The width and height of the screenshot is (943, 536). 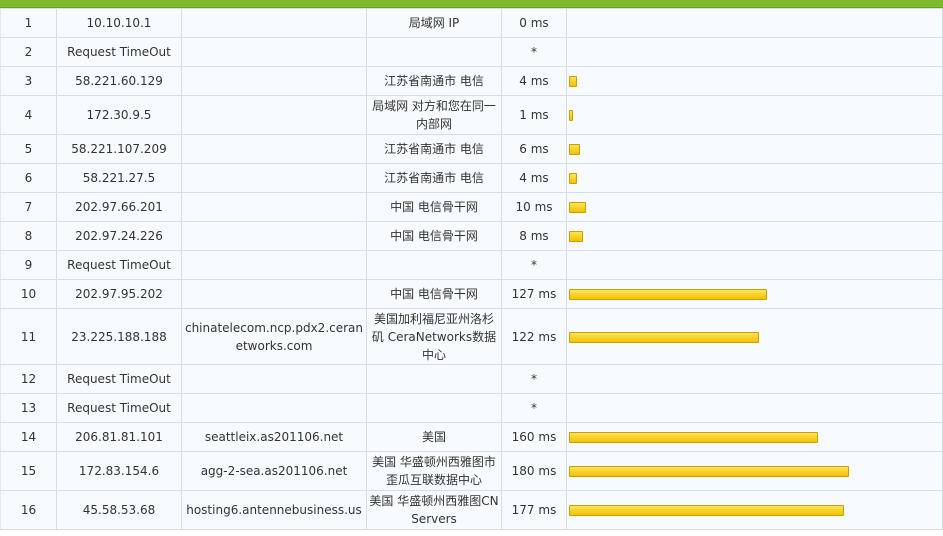 I want to click on table-row: 6 58.221.27.5 江苏省南通市 电信 4 ms, so click(x=471, y=178).